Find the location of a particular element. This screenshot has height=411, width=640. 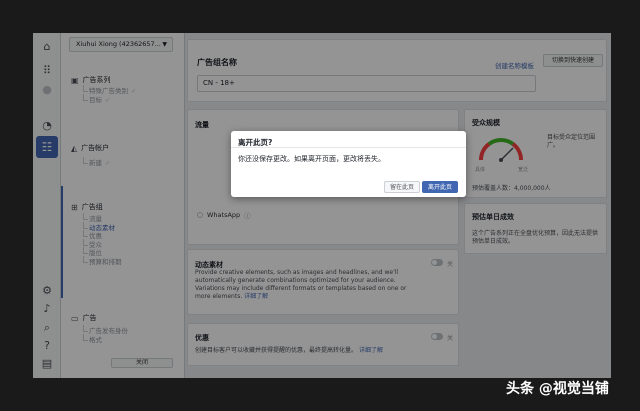

dialog-message: 你还没保存更改。如果离开页面，更改将丢失。 is located at coordinates (311, 159).